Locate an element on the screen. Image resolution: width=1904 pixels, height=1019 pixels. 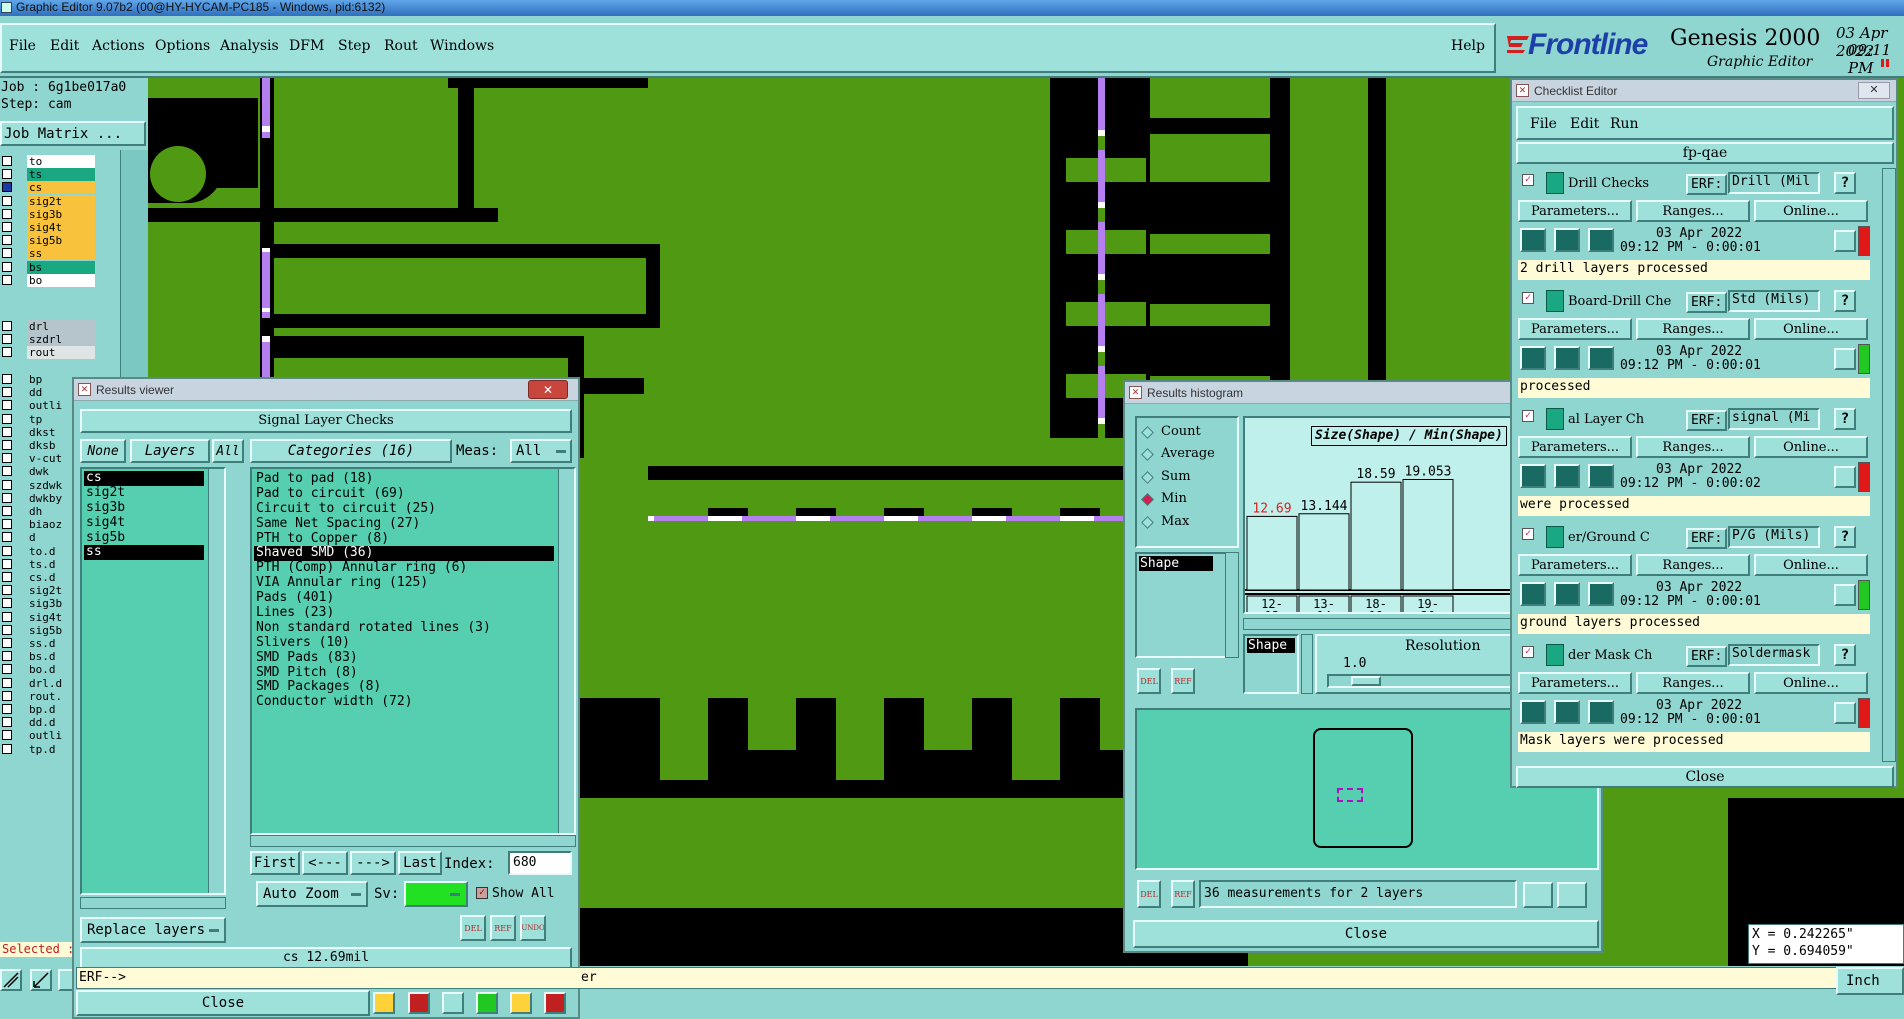
checklist-menu-edit: Edit is located at coordinates (1584, 124).